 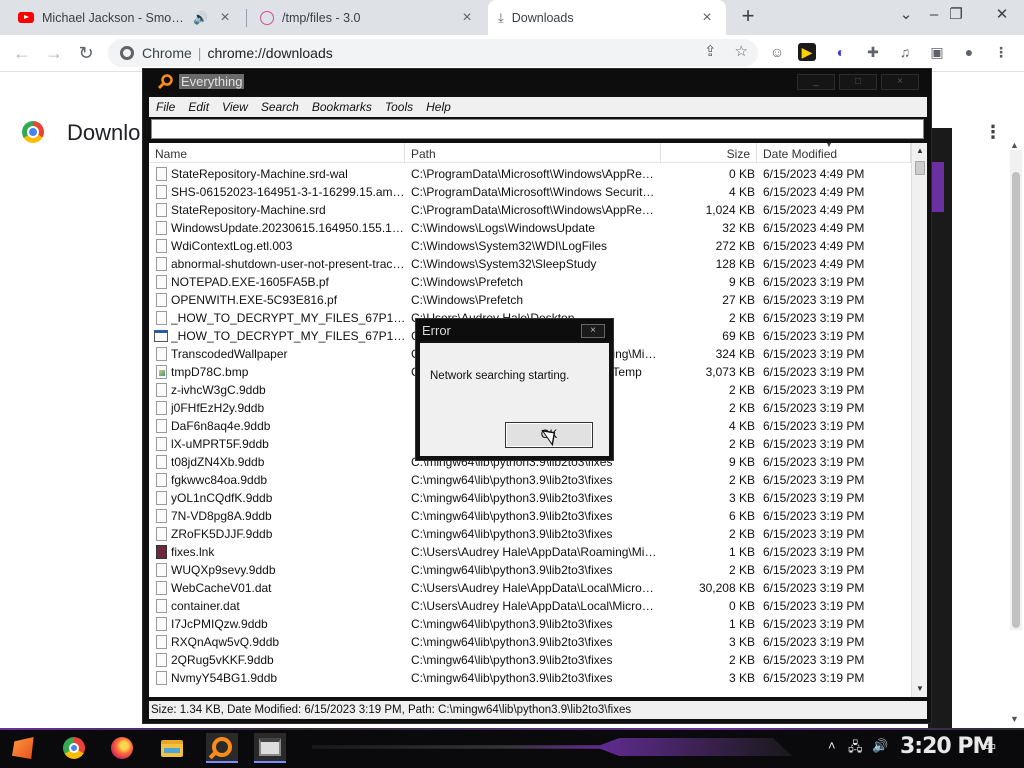 I want to click on menu-icon: ⋮, so click(x=1001, y=52).